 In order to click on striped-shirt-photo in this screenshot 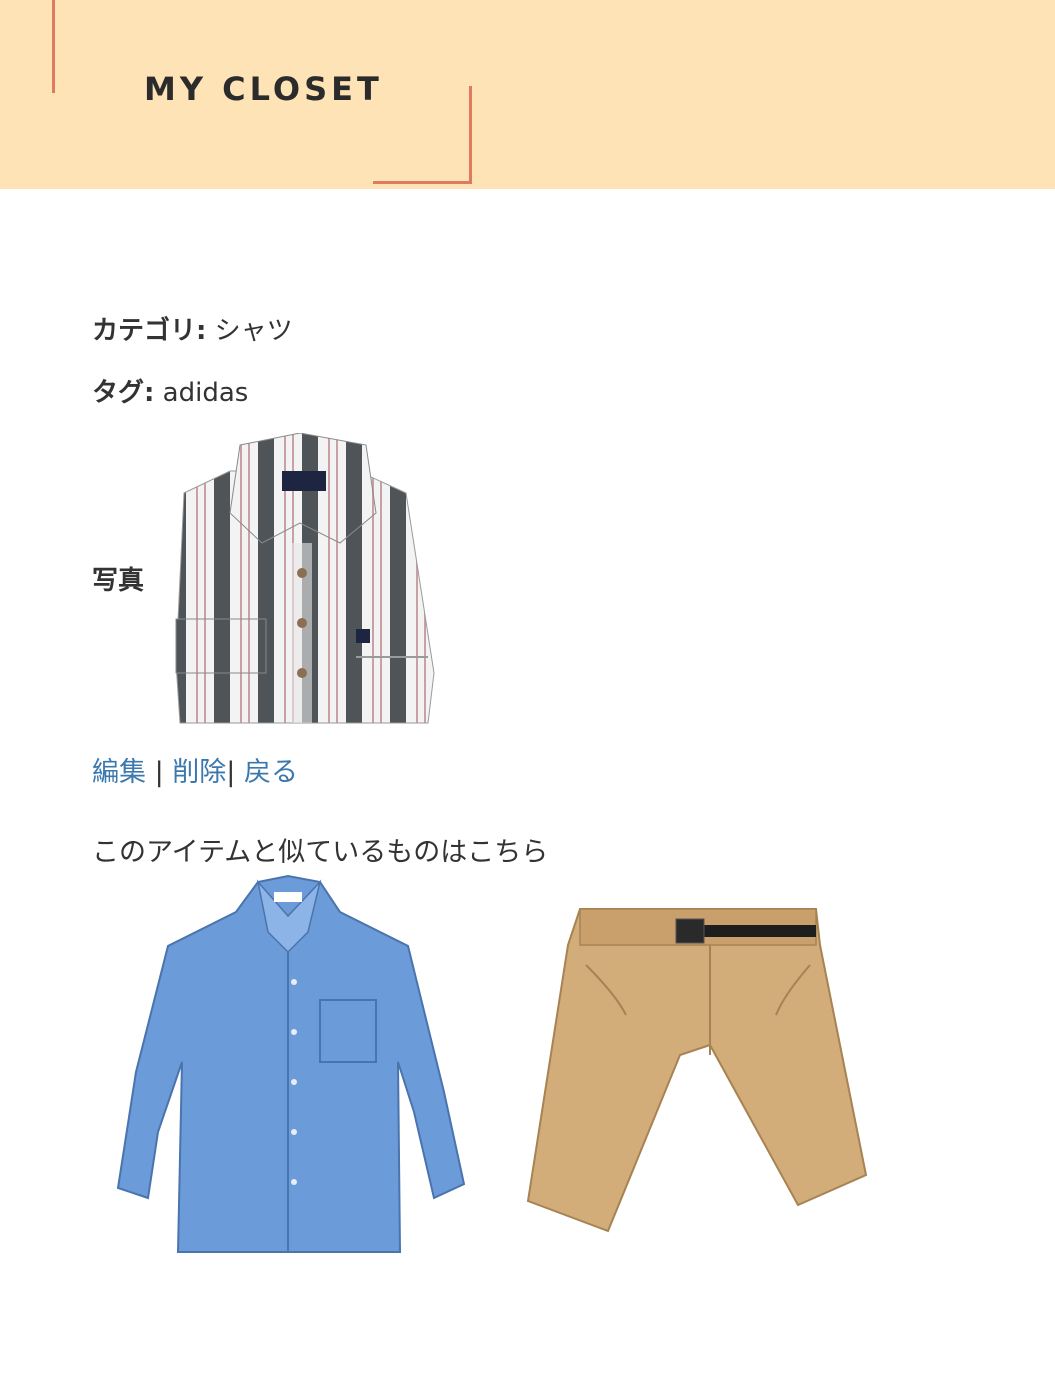, I will do `click(305, 578)`.